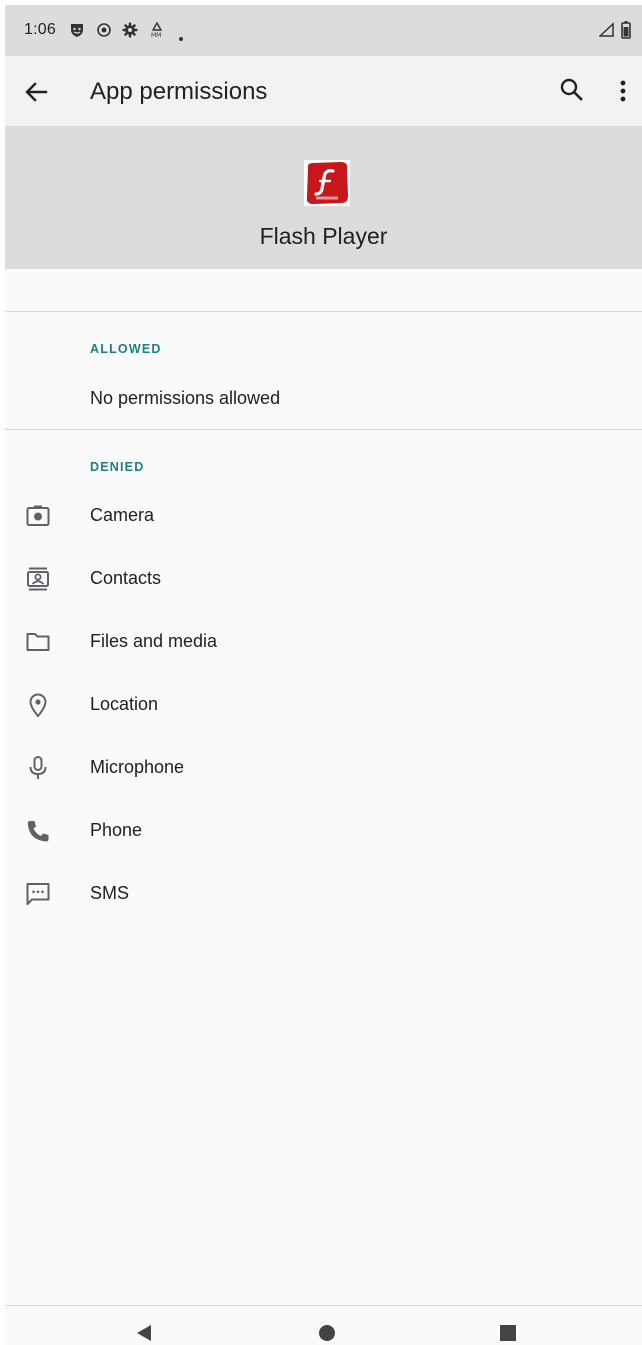  Describe the element at coordinates (327, 183) in the screenshot. I see `flash-player-app-icon` at that location.